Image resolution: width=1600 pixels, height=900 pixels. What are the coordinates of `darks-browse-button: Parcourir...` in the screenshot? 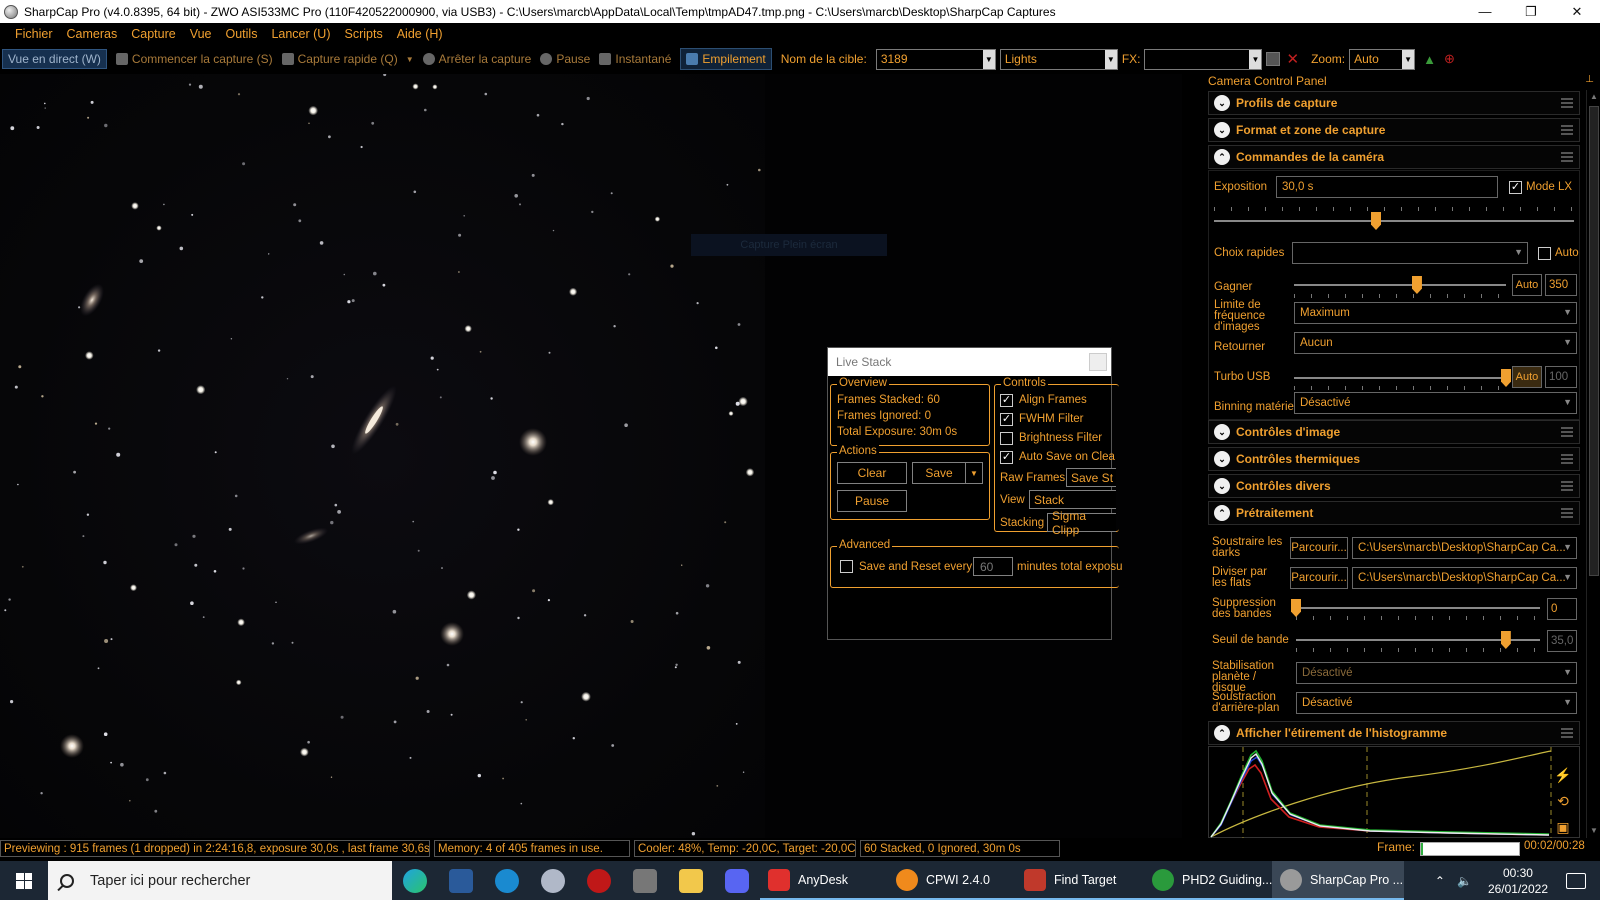 It's located at (1319, 548).